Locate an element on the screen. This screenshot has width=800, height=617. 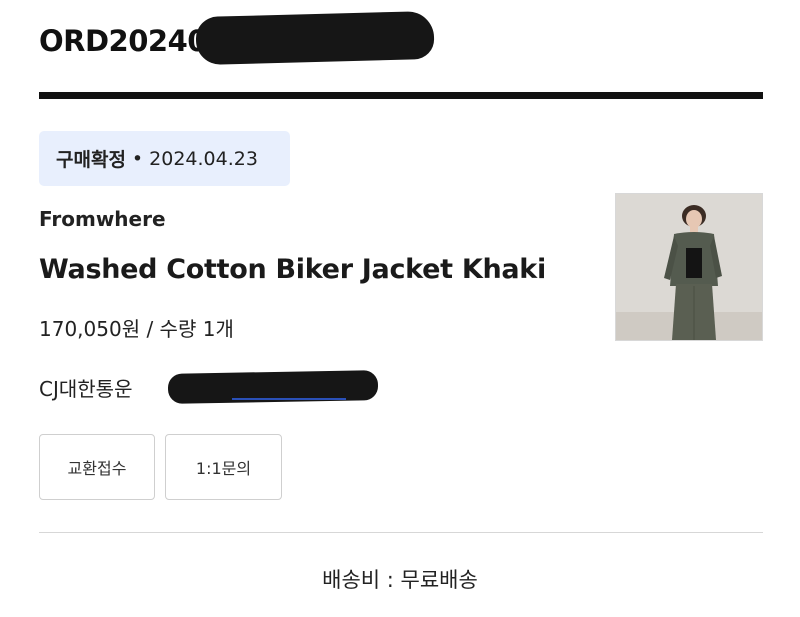
section-divider is located at coordinates (401, 532).